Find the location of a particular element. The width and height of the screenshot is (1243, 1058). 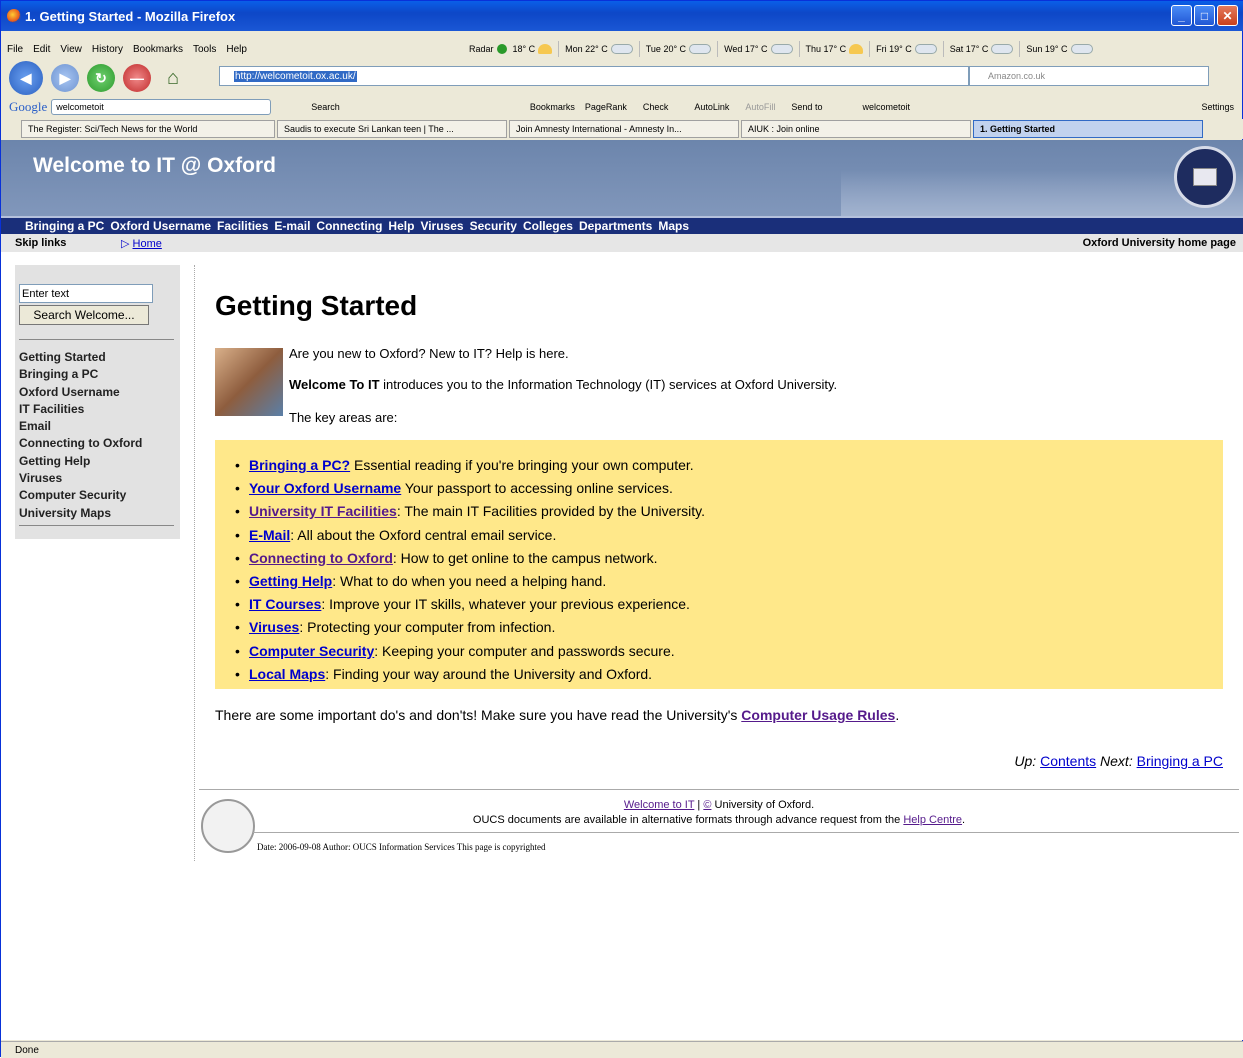

nav-facilities: Facilities is located at coordinates (242, 226).